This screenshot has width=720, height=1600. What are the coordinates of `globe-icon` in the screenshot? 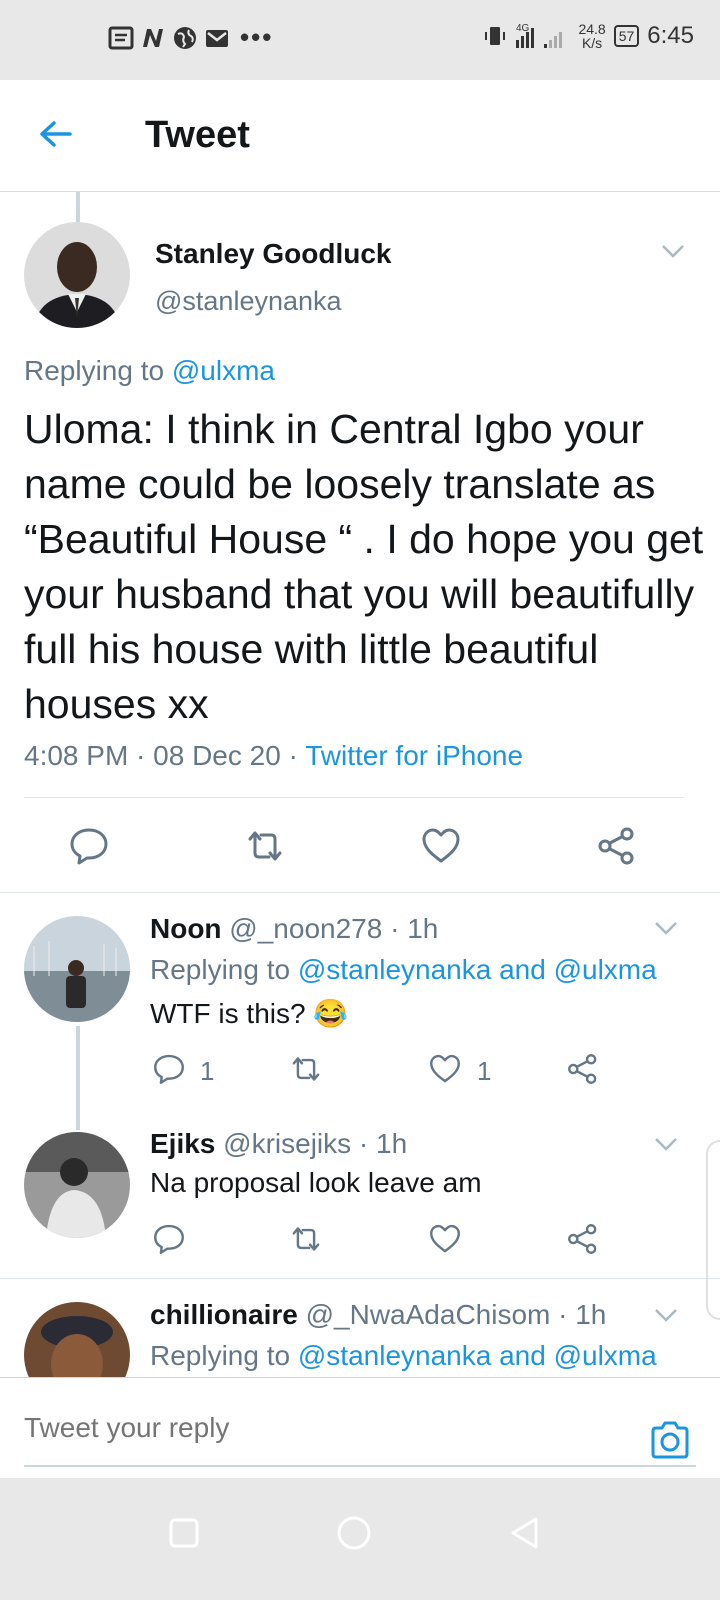 It's located at (185, 37).